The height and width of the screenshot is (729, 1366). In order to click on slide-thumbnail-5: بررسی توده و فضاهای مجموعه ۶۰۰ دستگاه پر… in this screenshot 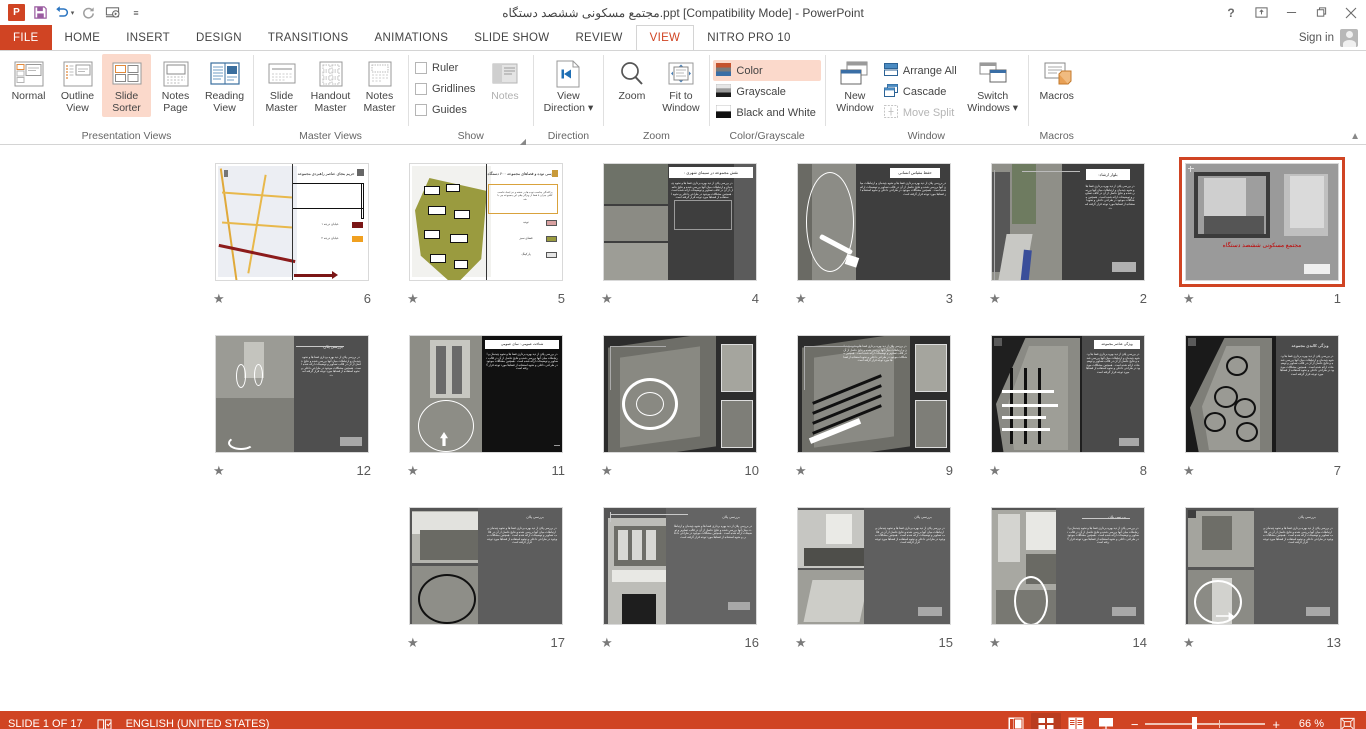, I will do `click(486, 222)`.